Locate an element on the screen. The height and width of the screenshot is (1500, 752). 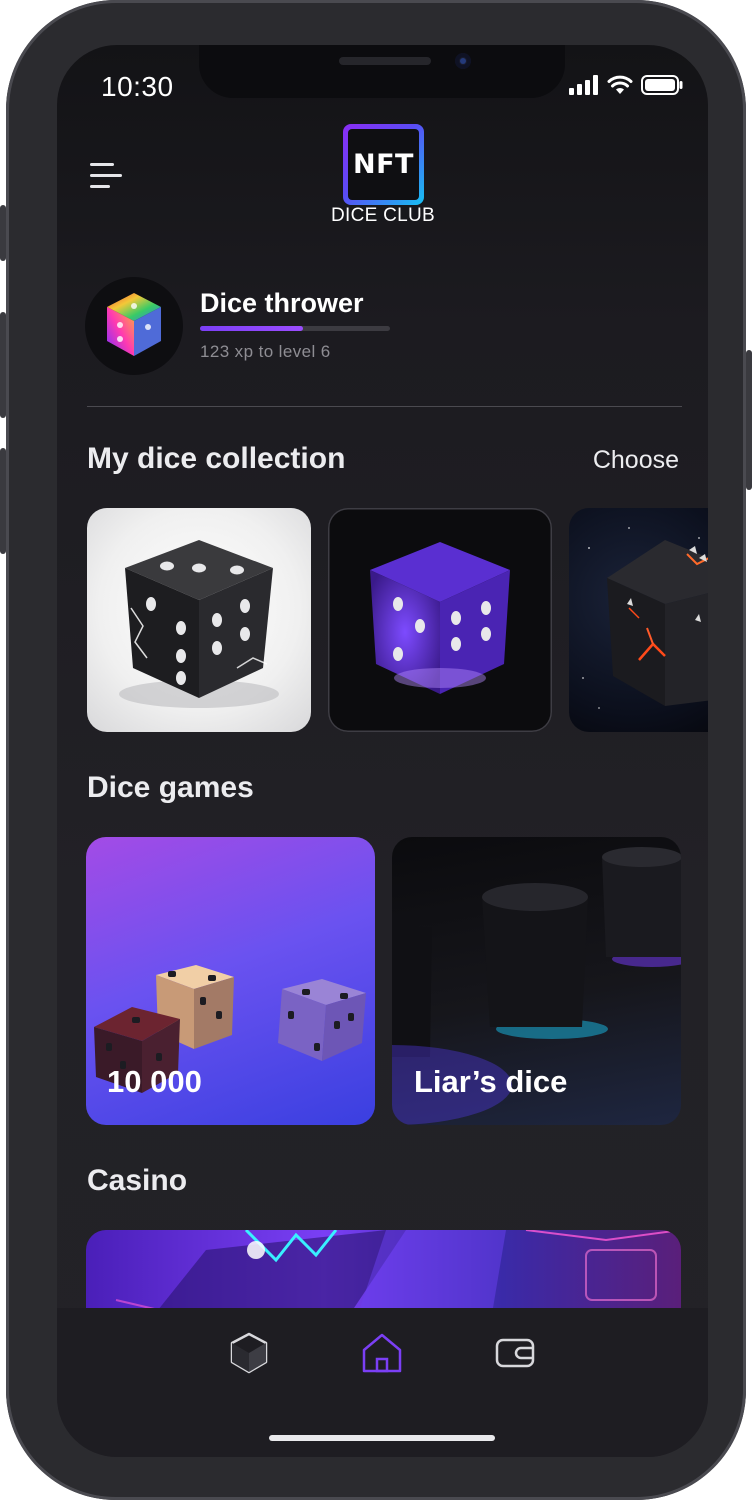
volume-up-button is located at coordinates (3, 365).